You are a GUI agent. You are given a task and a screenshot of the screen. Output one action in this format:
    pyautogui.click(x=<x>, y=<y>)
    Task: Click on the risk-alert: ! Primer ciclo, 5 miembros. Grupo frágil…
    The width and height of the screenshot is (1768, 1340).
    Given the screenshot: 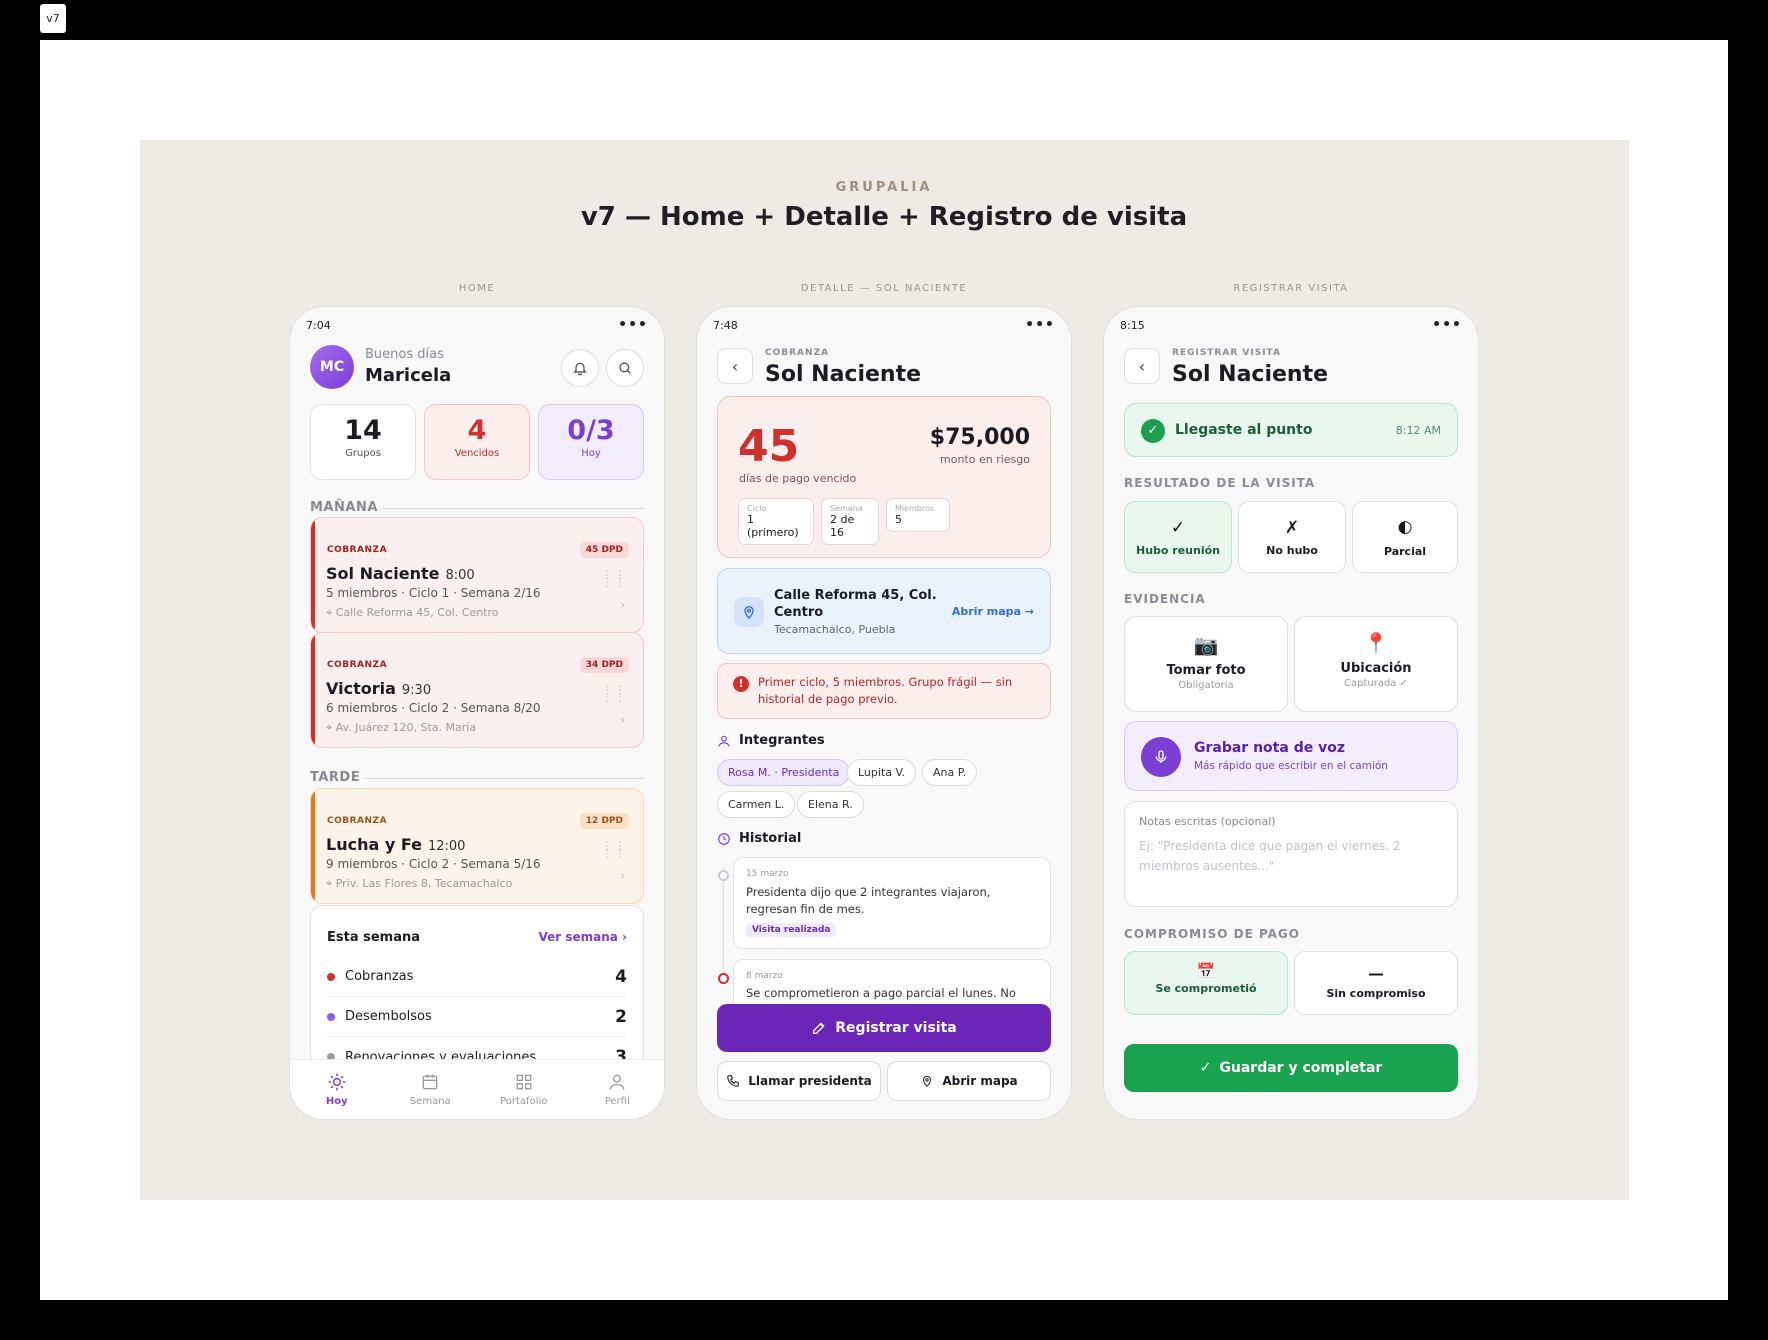 What is the action you would take?
    pyautogui.click(x=884, y=691)
    